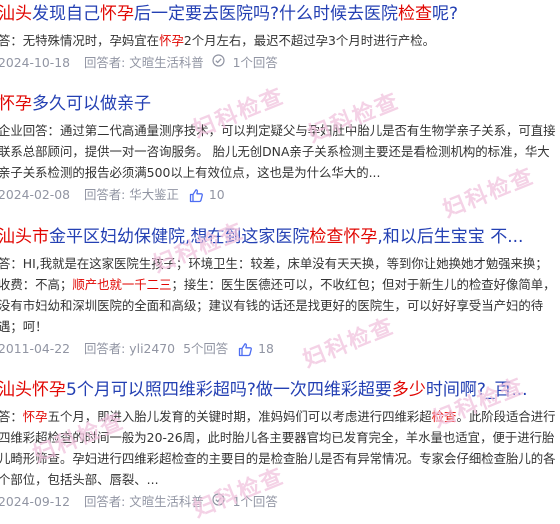  I want to click on text-run: 5个月可以照四维彩超吗?做一次四维彩超要, so click(229, 390).